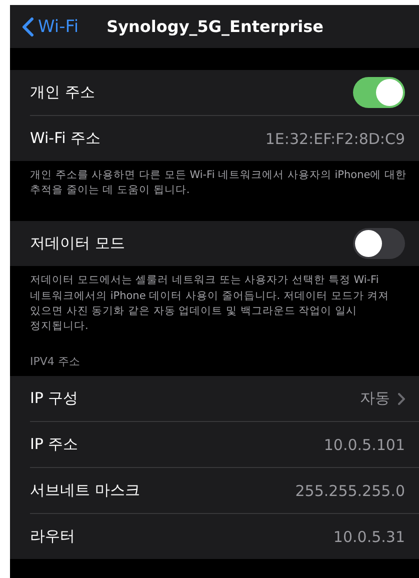 This screenshot has height=578, width=419. What do you see at coordinates (335, 139) in the screenshot?
I see `row-value: 1E:32:EF:F2:8D:C9` at bounding box center [335, 139].